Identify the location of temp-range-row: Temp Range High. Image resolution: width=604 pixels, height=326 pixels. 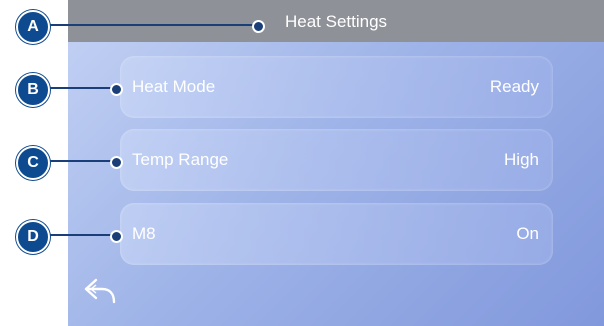
(336, 160).